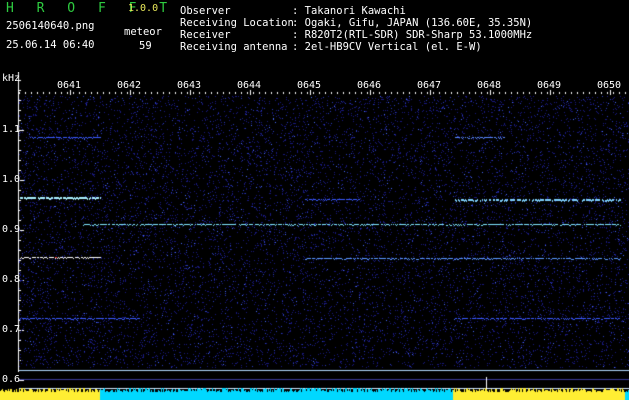 This screenshot has width=629, height=400. What do you see at coordinates (349, 11) in the screenshot?
I see `observer-value: : Takanori Kawachi` at bounding box center [349, 11].